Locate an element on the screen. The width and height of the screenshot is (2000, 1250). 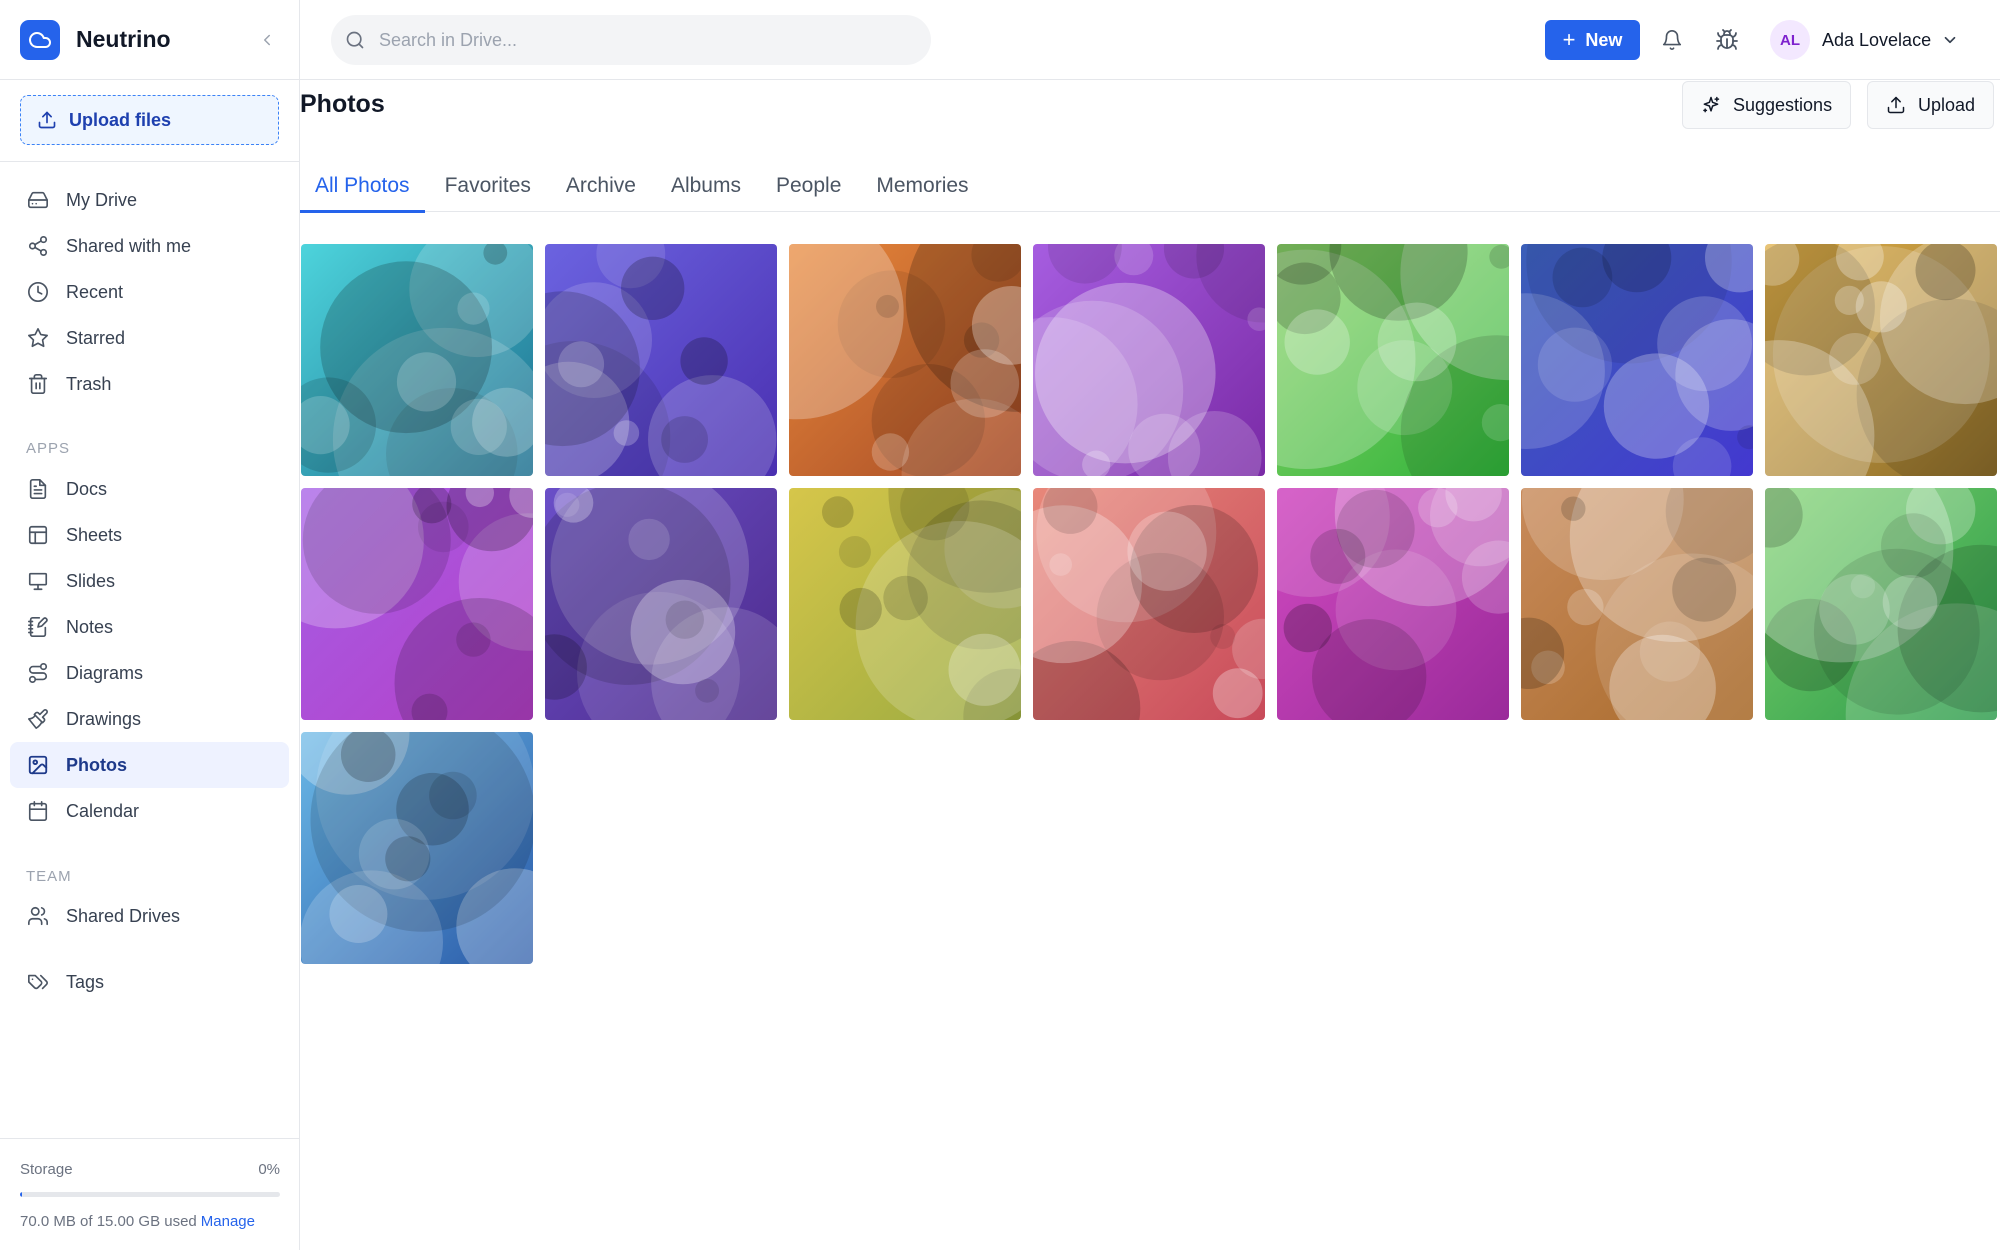
sidebar-item-label: Photos is located at coordinates (96, 764).